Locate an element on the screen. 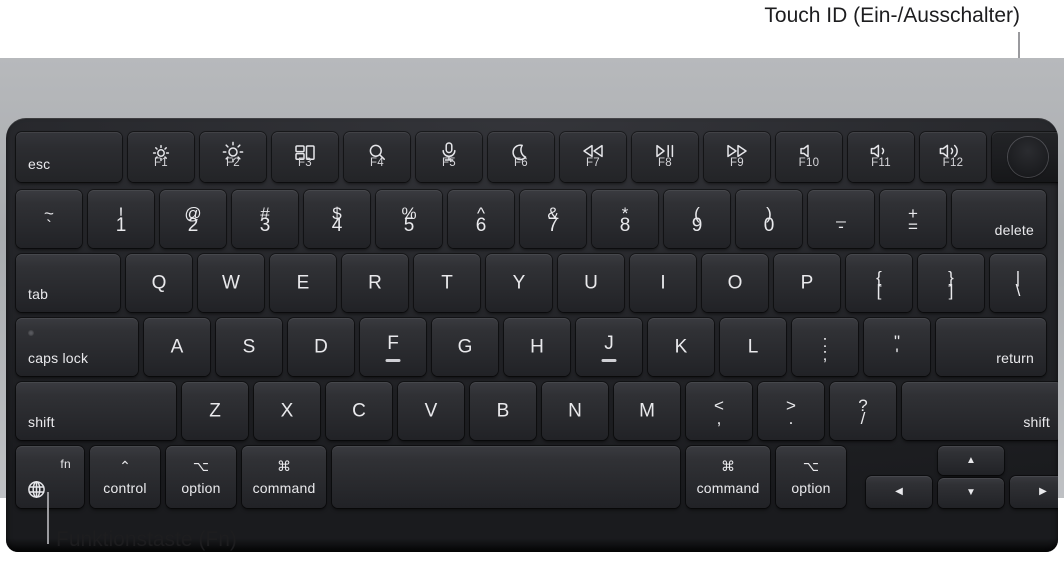 The image size is (1064, 567). key-l: L is located at coordinates (753, 347).